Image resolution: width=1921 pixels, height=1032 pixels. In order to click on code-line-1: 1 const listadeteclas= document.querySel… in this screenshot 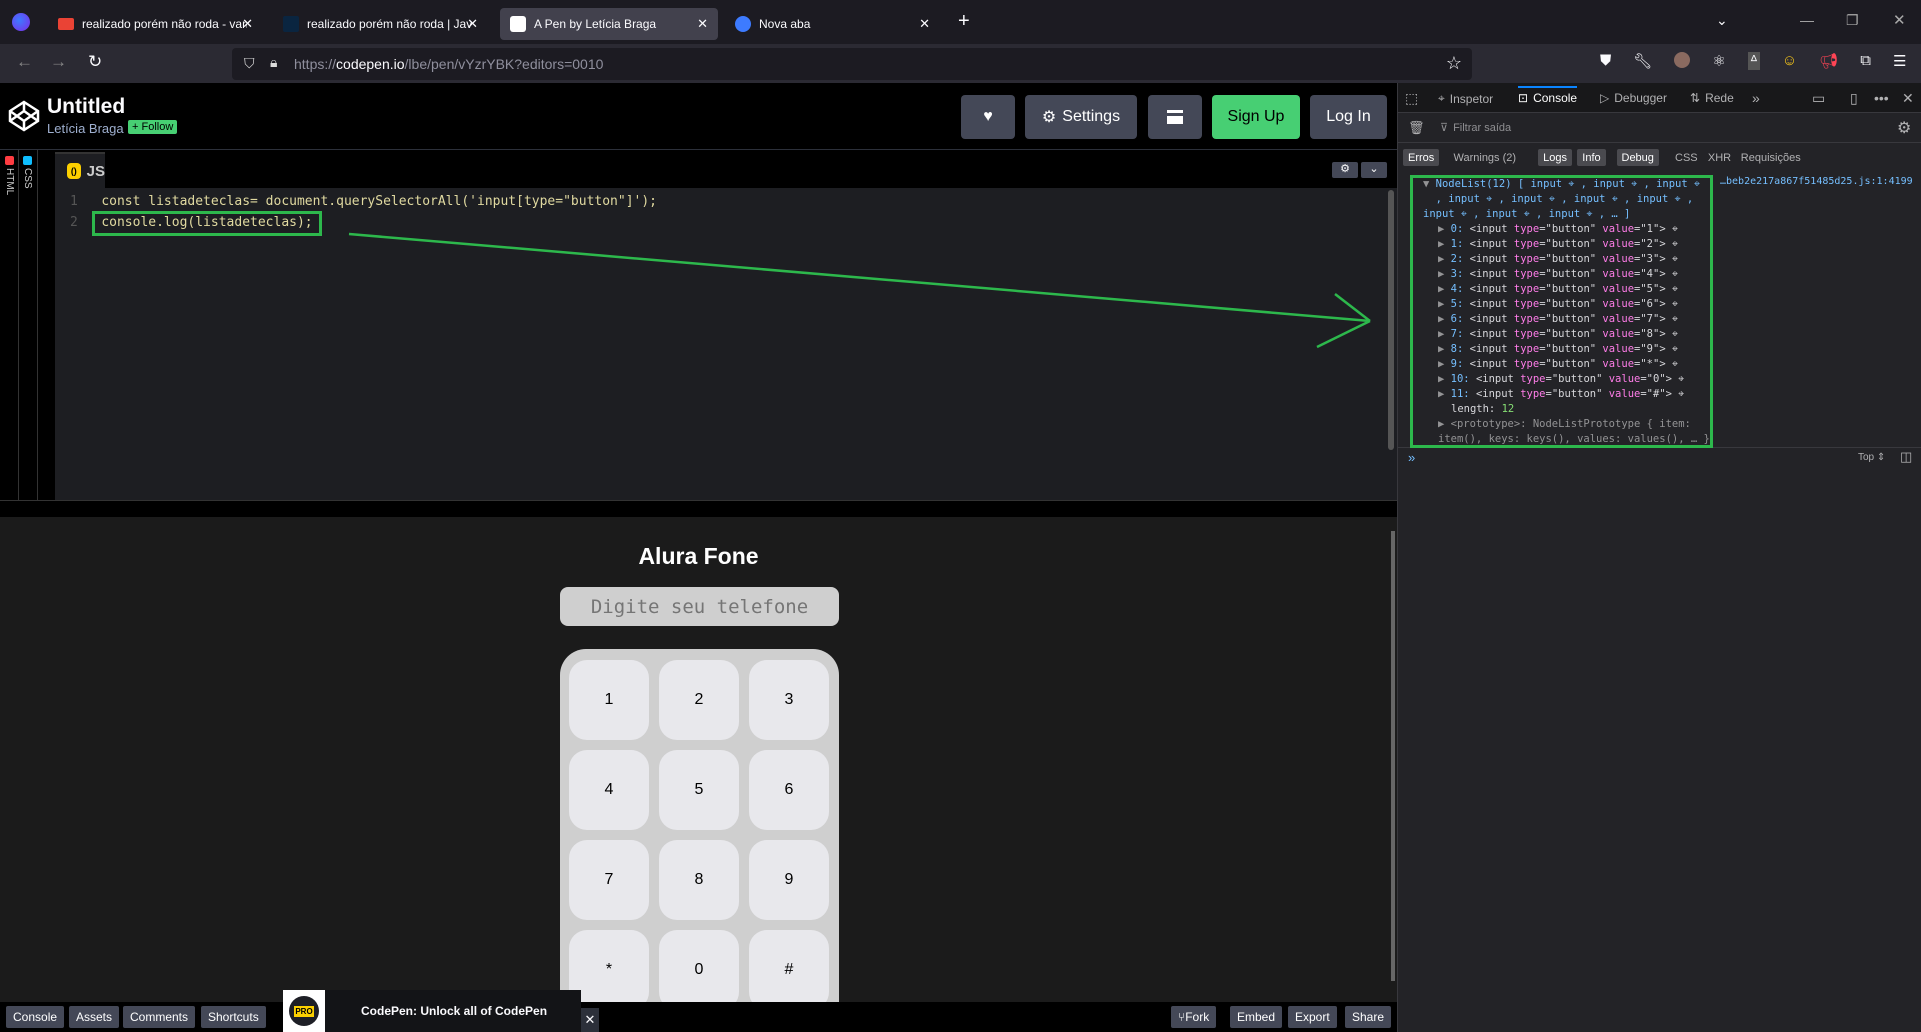, I will do `click(363, 201)`.